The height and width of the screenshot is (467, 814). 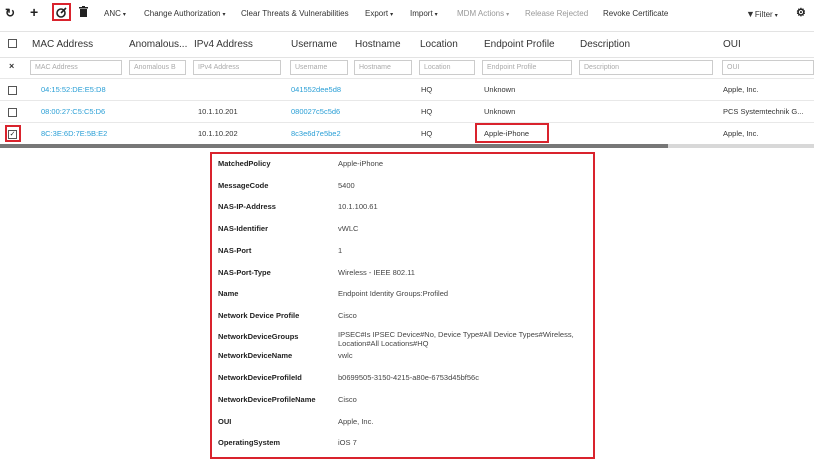 I want to click on filter-input-location: Location, so click(x=447, y=67).